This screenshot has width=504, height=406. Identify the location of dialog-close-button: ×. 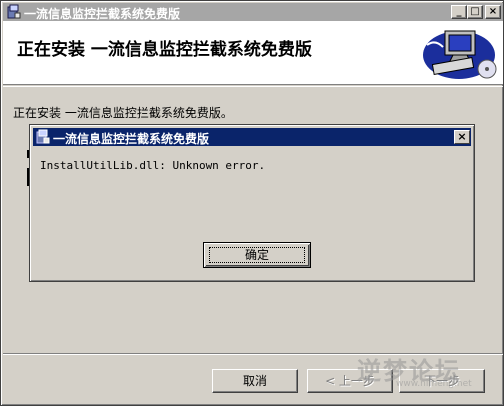
(462, 137).